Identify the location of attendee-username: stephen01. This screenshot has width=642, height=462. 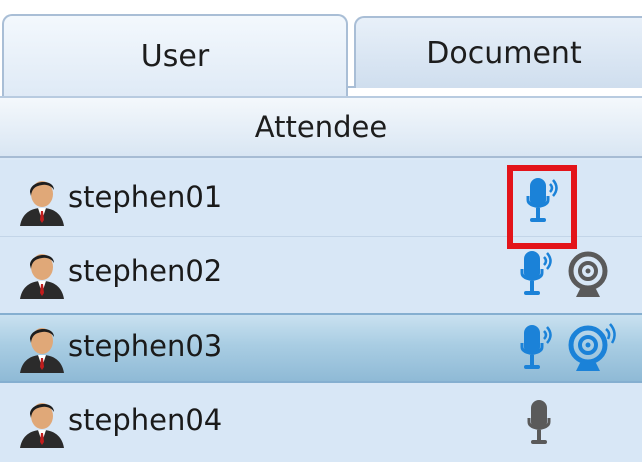
(145, 197).